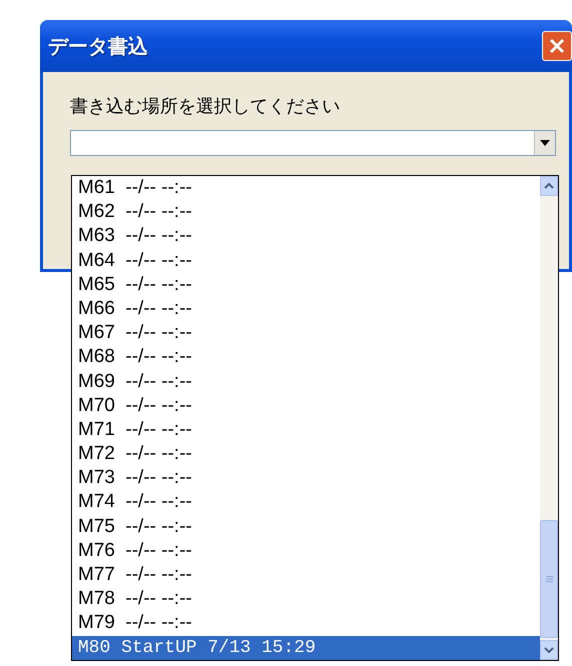 This screenshot has width=572, height=666. What do you see at coordinates (306, 284) in the screenshot?
I see `list-item: M65 --/-- --:--` at bounding box center [306, 284].